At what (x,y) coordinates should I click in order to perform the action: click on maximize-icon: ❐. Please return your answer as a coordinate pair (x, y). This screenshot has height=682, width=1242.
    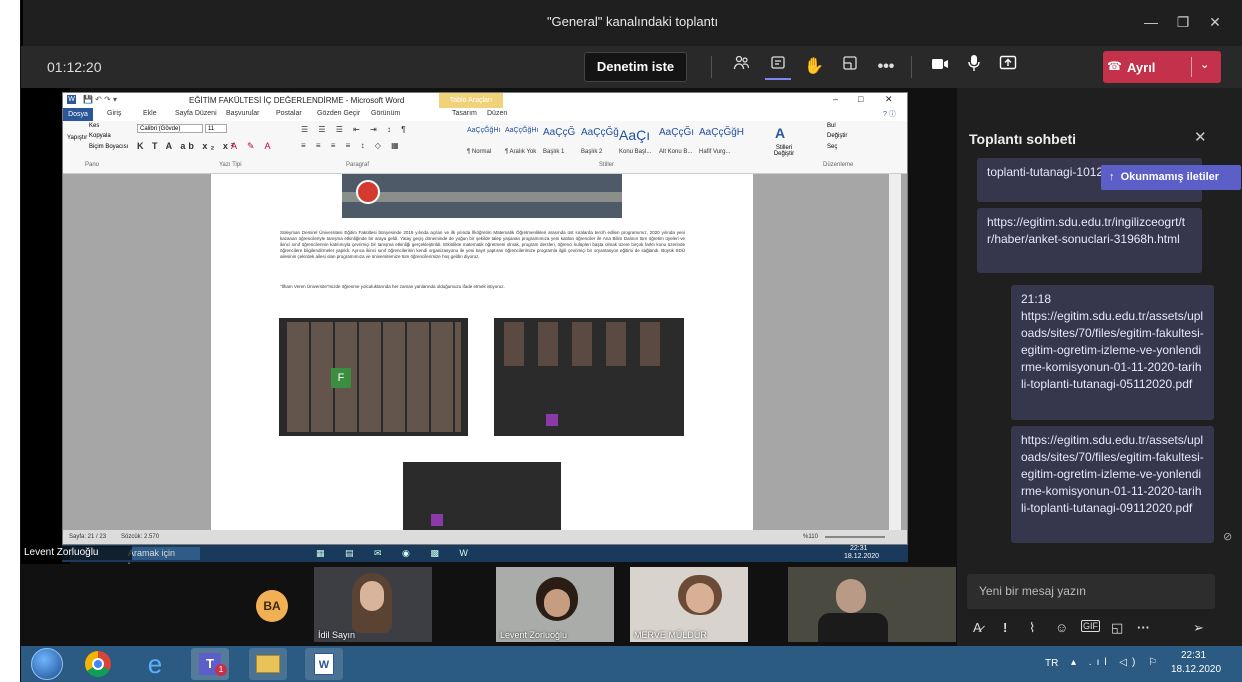
    Looking at the image, I should click on (1183, 22).